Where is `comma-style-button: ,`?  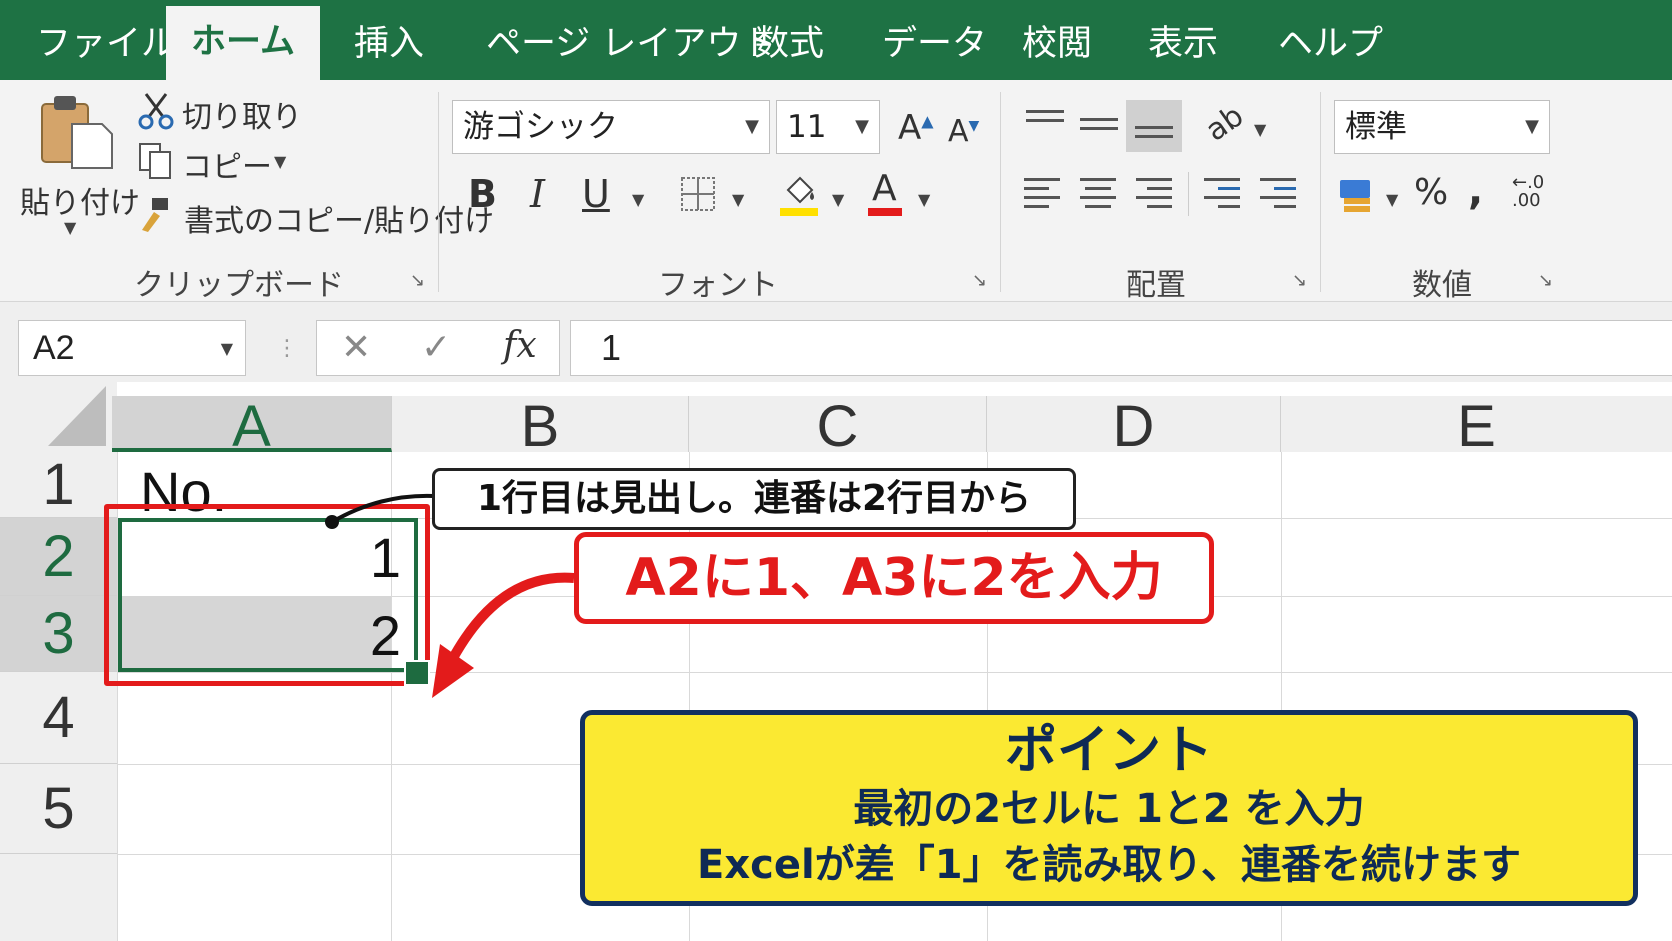
comma-style-button: , is located at coordinates (1475, 191).